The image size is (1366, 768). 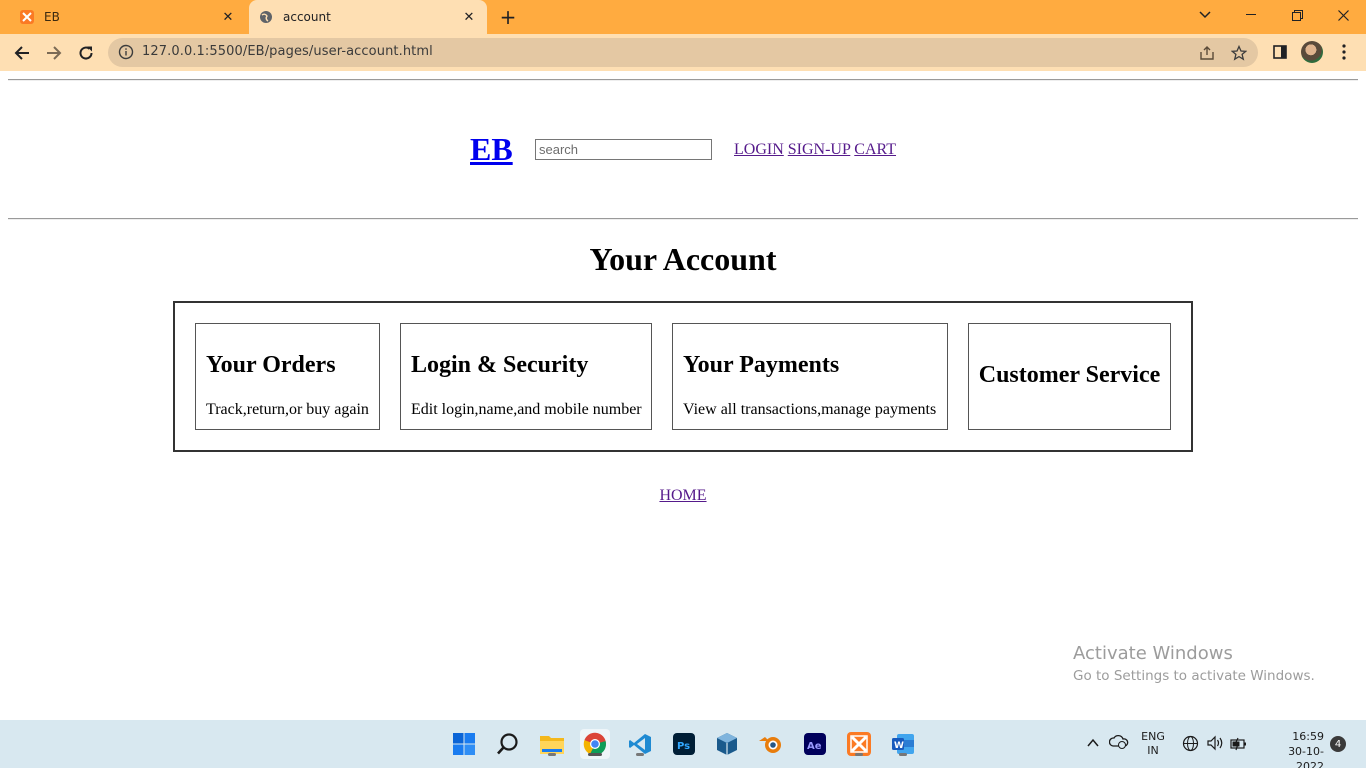 What do you see at coordinates (266, 17) in the screenshot?
I see `globe-favicon-icon` at bounding box center [266, 17].